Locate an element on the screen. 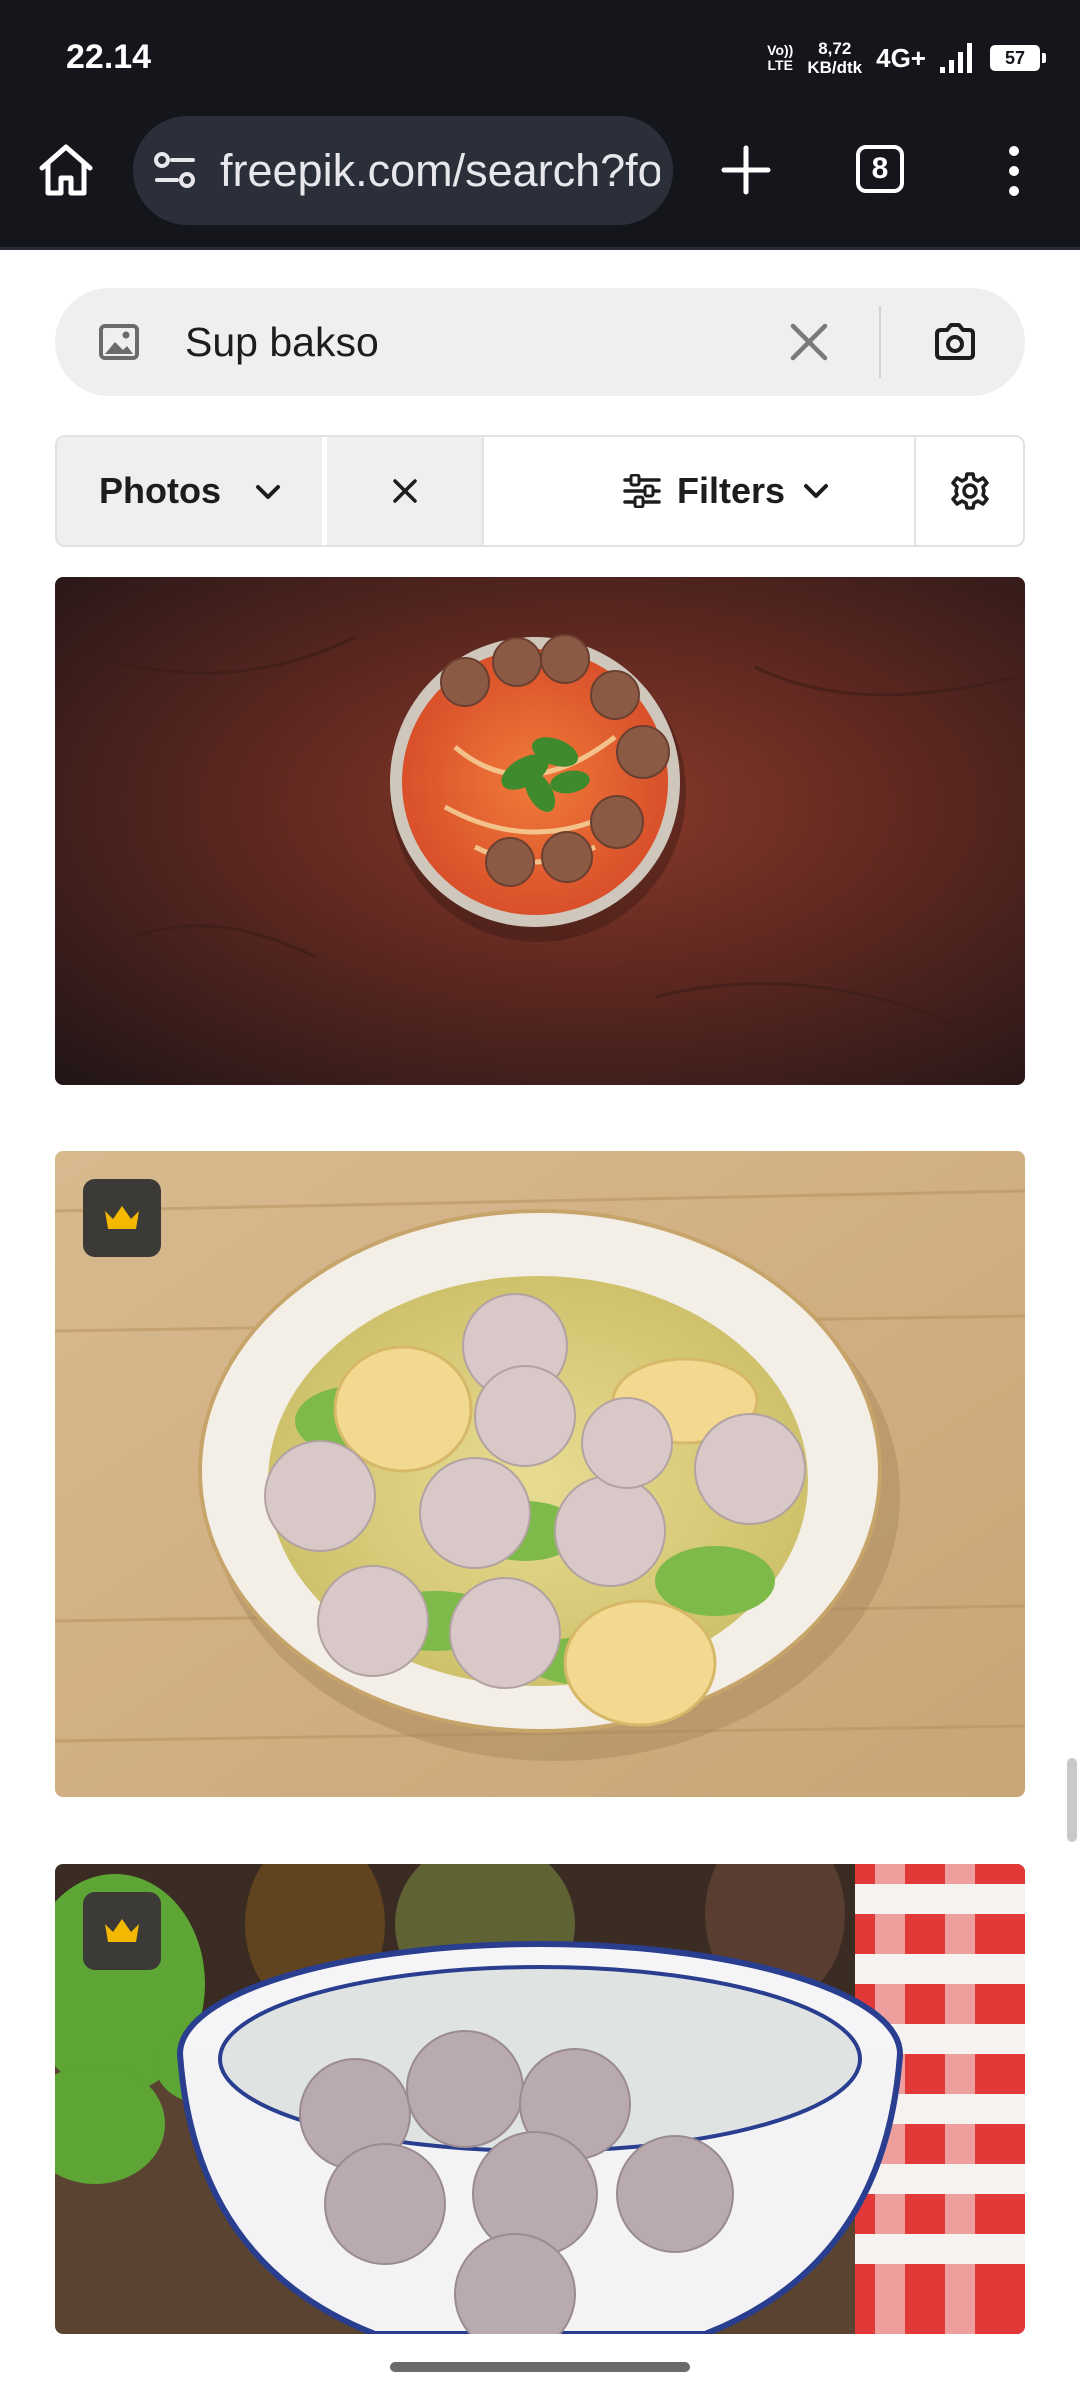 The height and width of the screenshot is (2400, 1080). asset-type-dropdown: Photos is located at coordinates (189, 491).